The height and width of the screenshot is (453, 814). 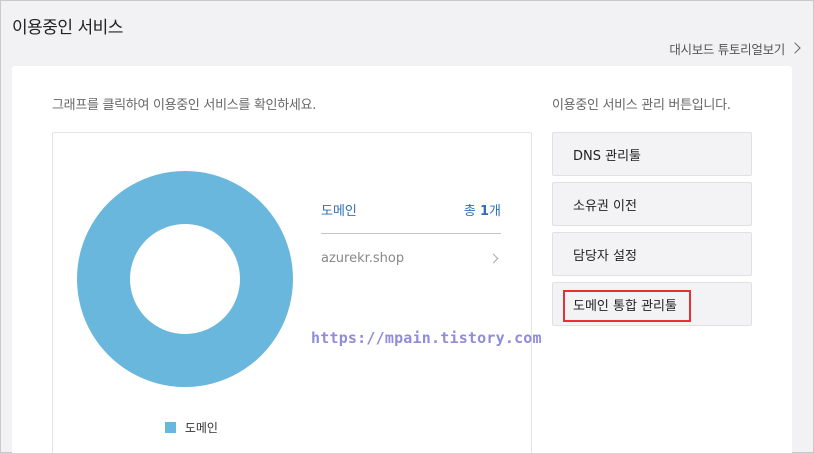 What do you see at coordinates (170, 427) in the screenshot?
I see `legend-swatch` at bounding box center [170, 427].